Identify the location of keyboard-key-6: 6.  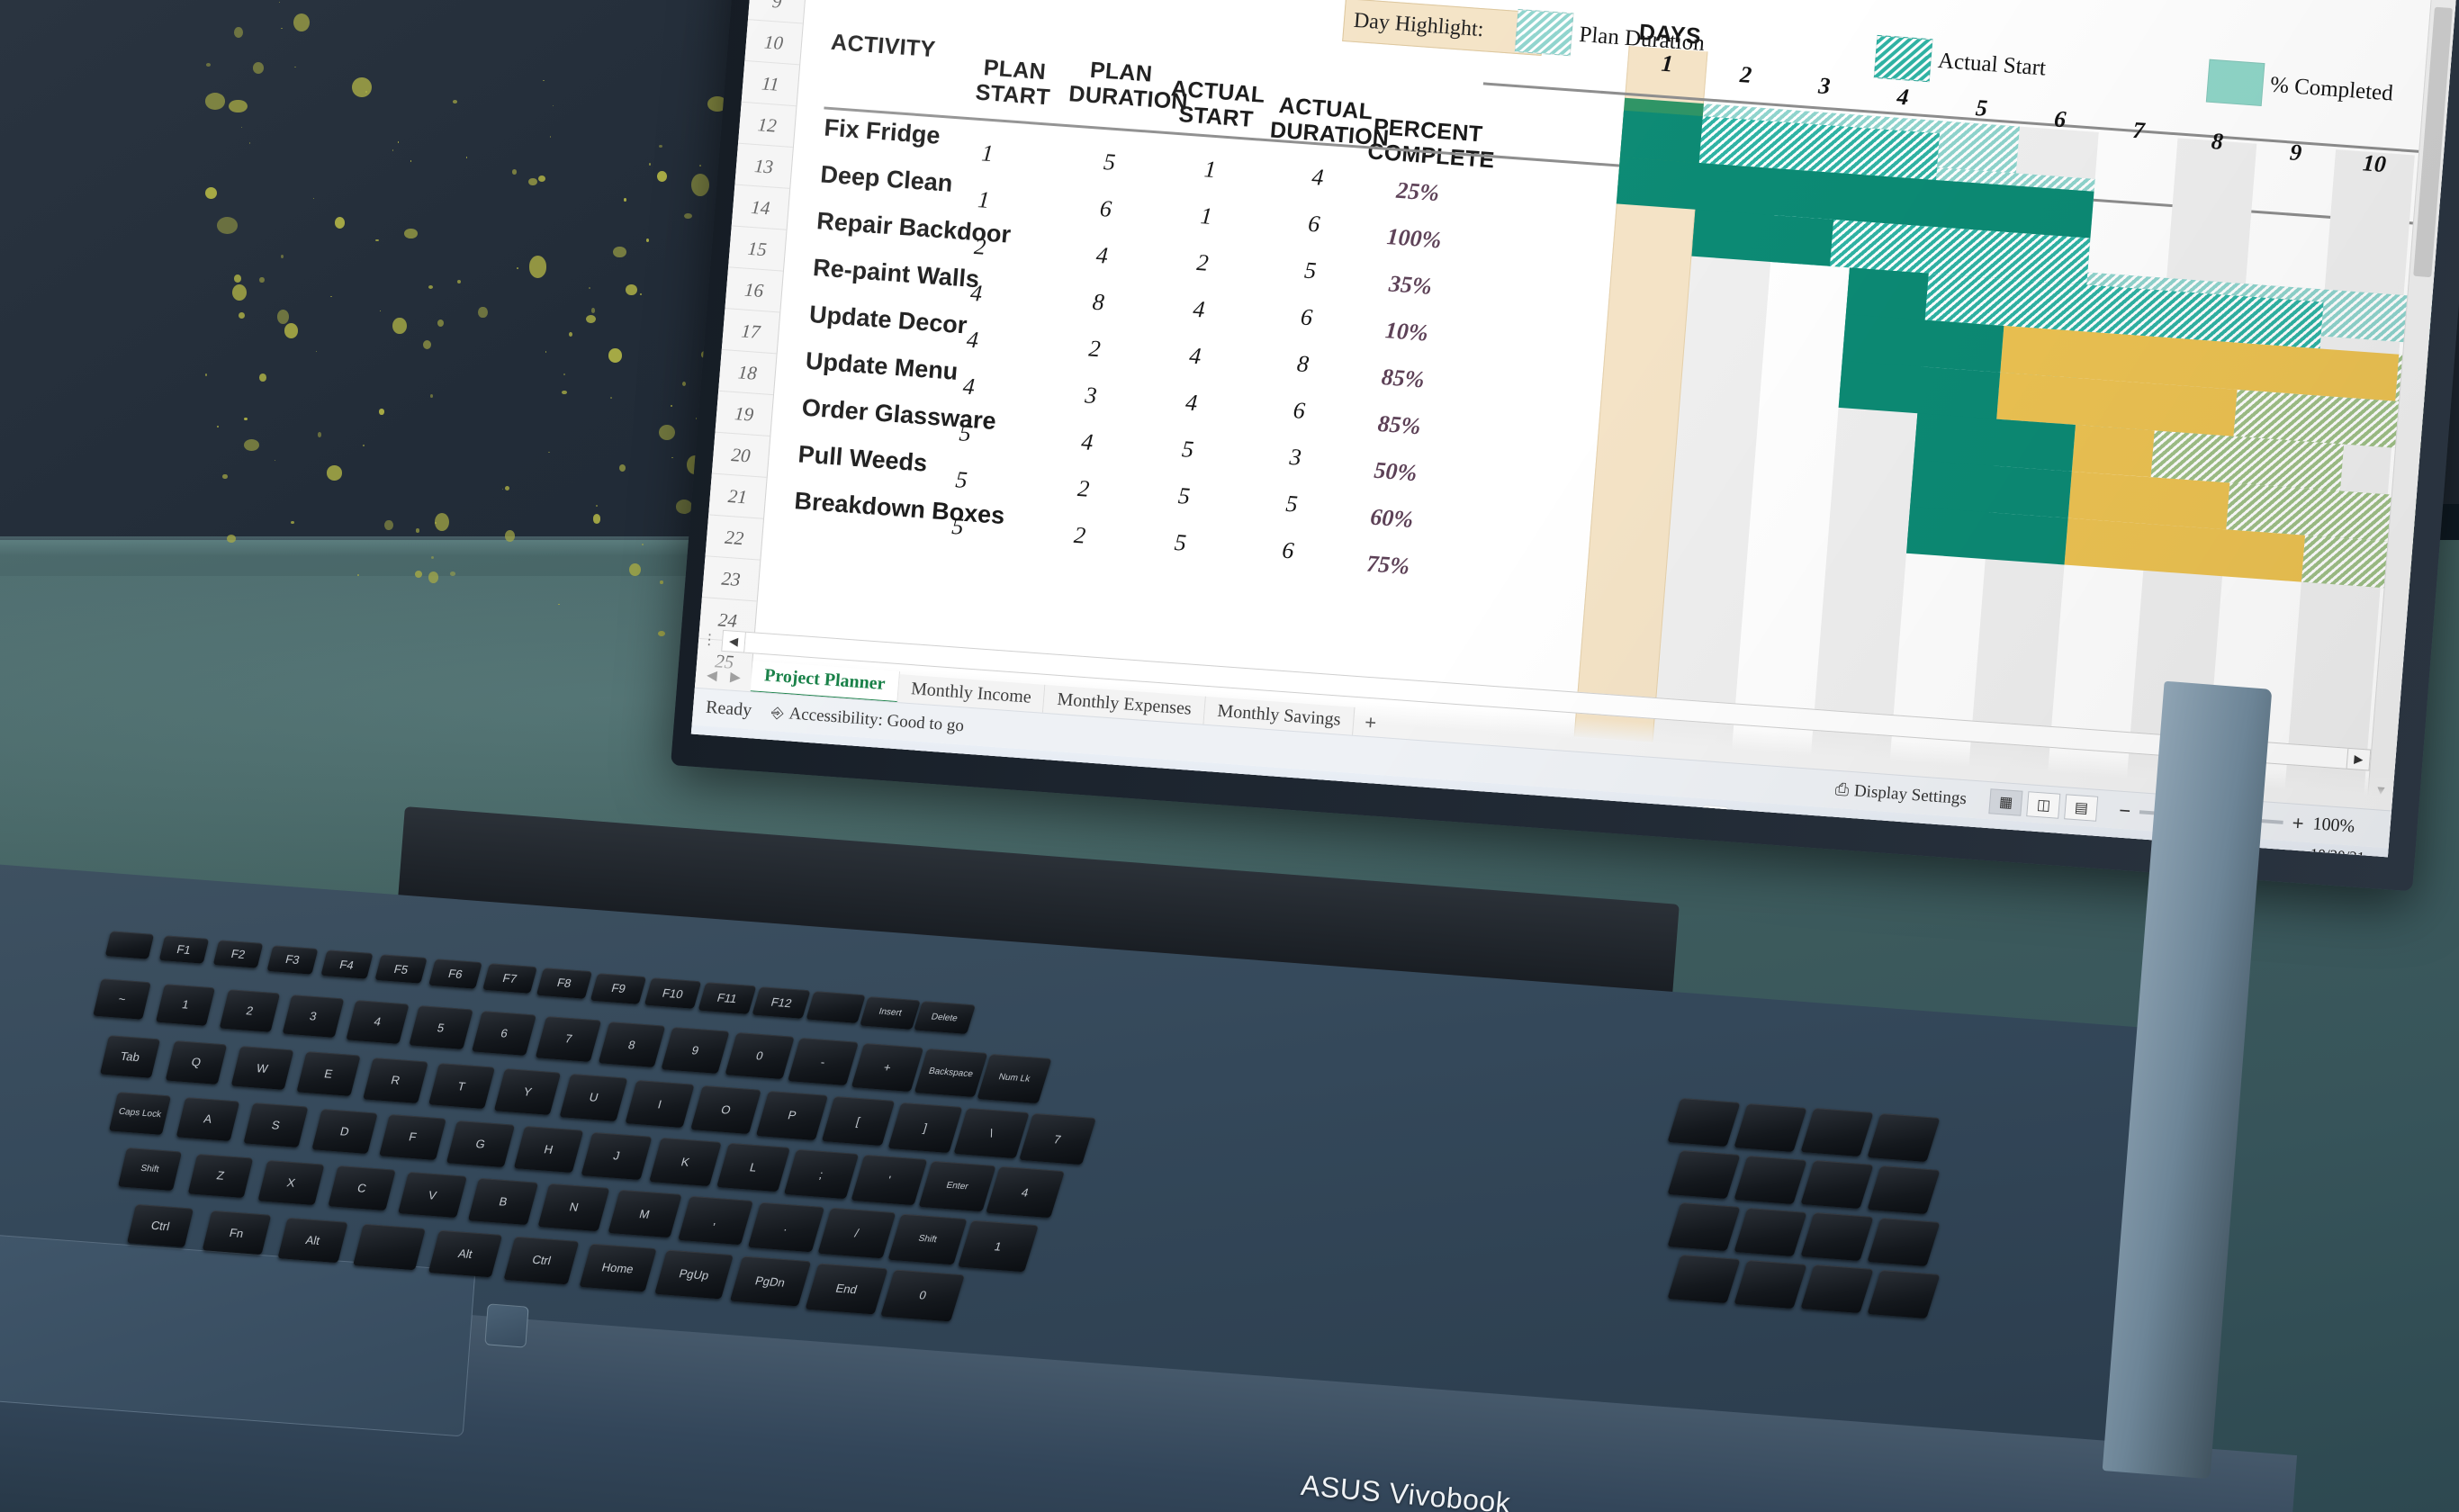
(505, 1034).